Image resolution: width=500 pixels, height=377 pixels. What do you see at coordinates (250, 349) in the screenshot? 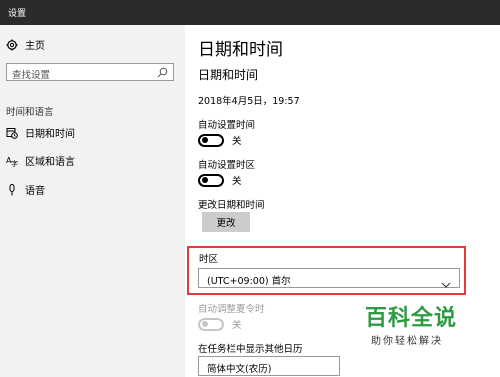
I see `calendar-label: 在任务栏中显示其他日历` at bounding box center [250, 349].